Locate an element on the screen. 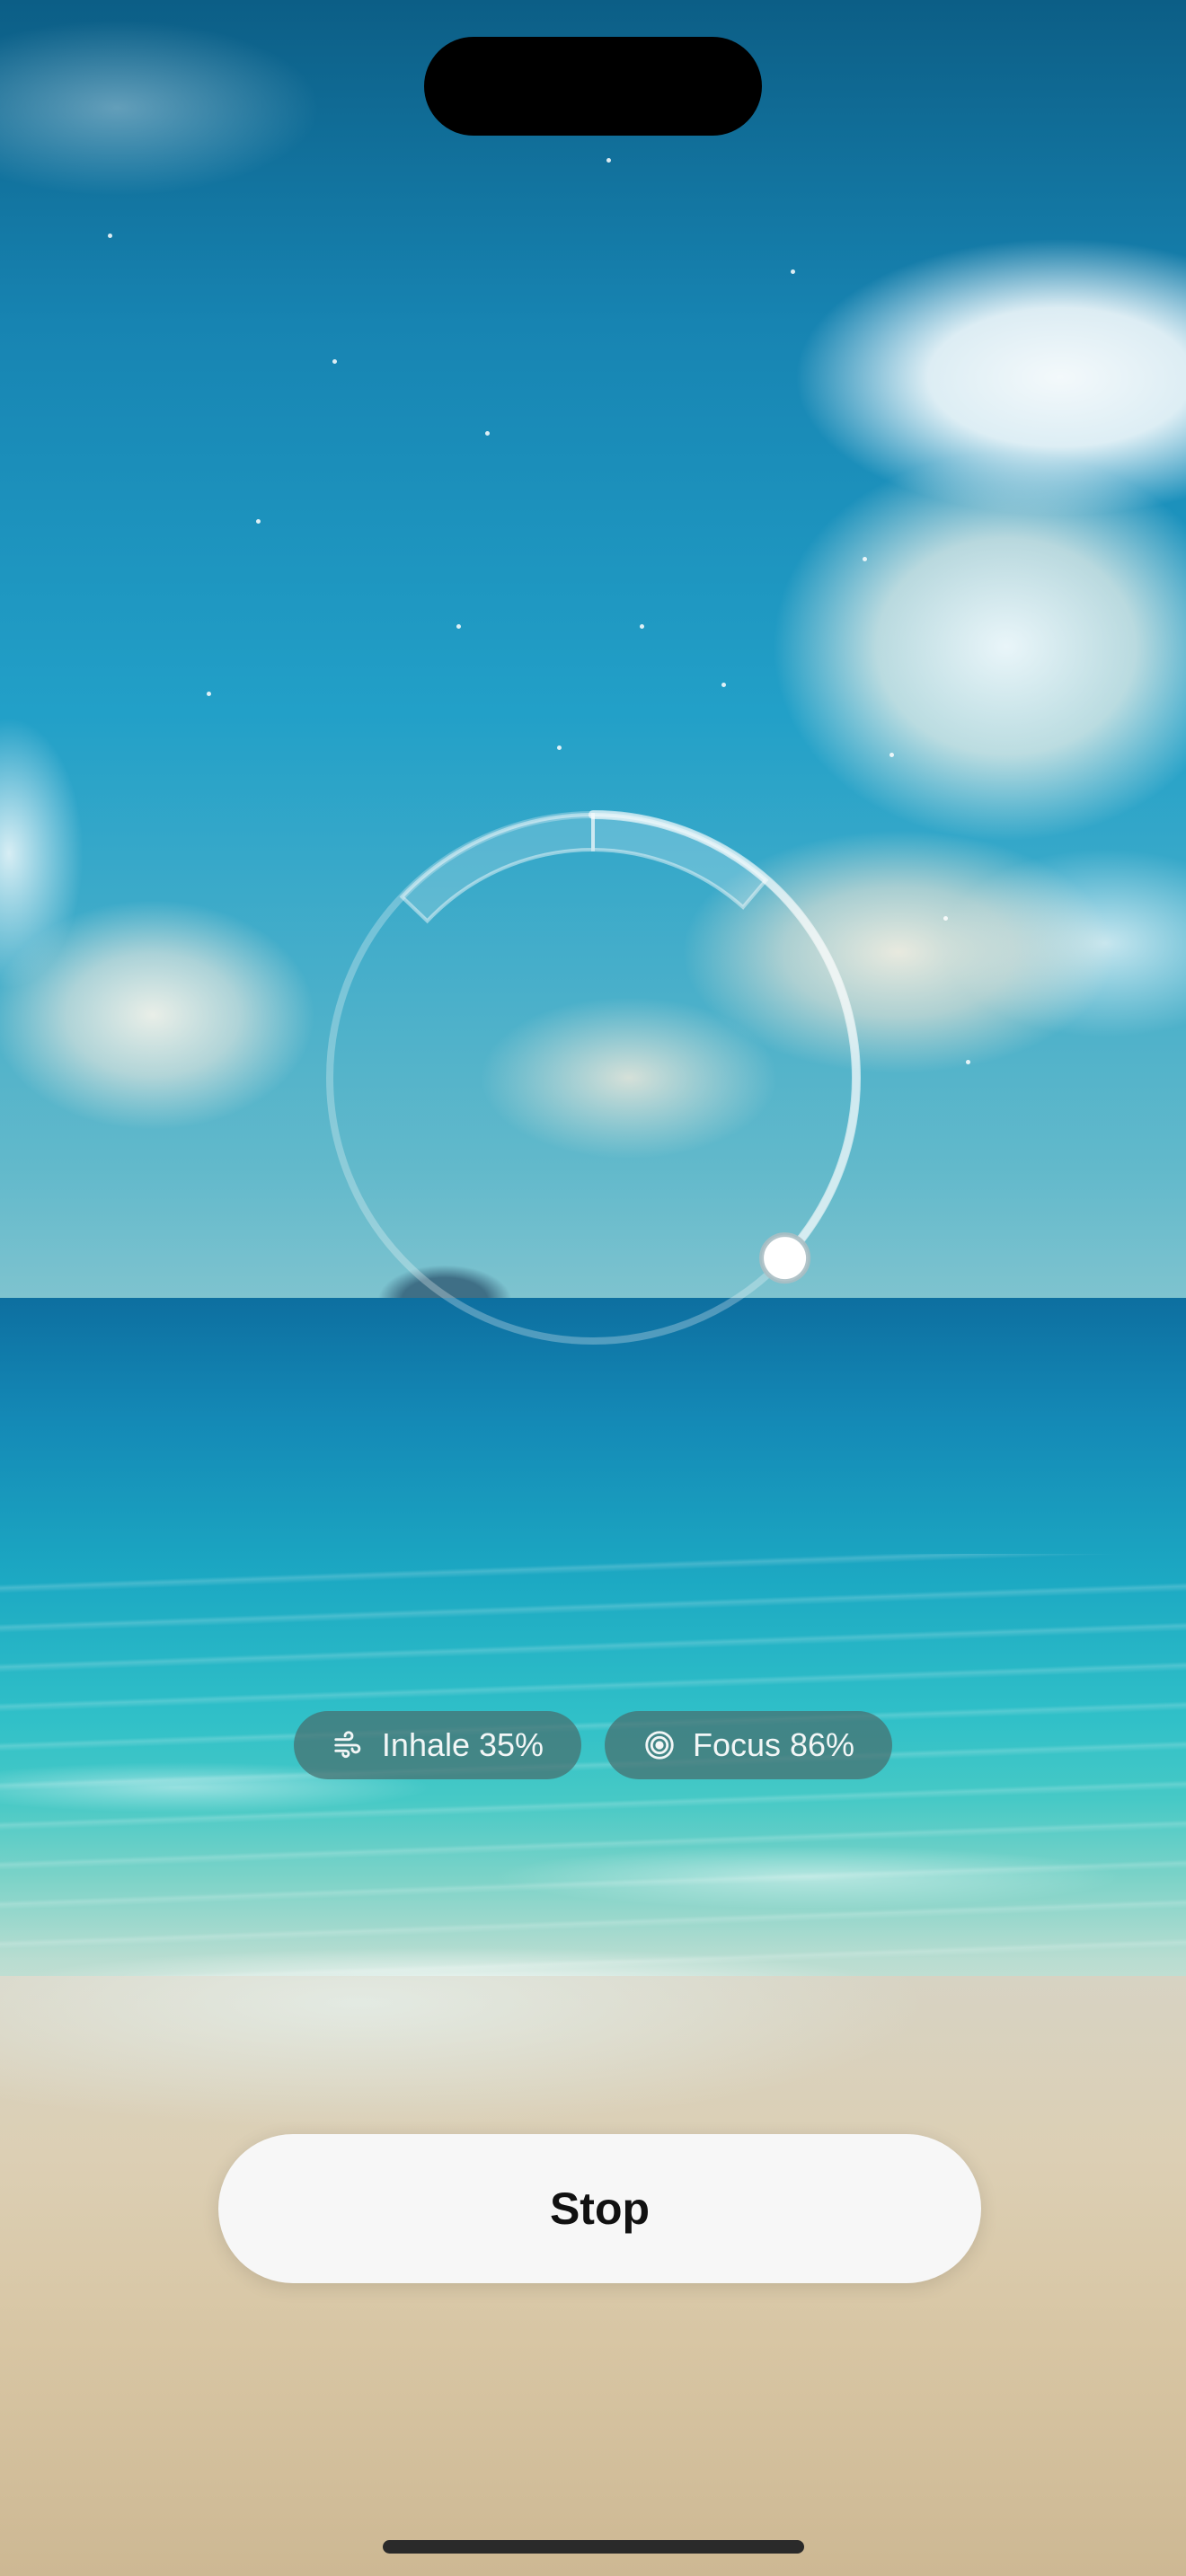 The width and height of the screenshot is (1186, 2576). inhale-stat-pill: Inhale 35% is located at coordinates (437, 1745).